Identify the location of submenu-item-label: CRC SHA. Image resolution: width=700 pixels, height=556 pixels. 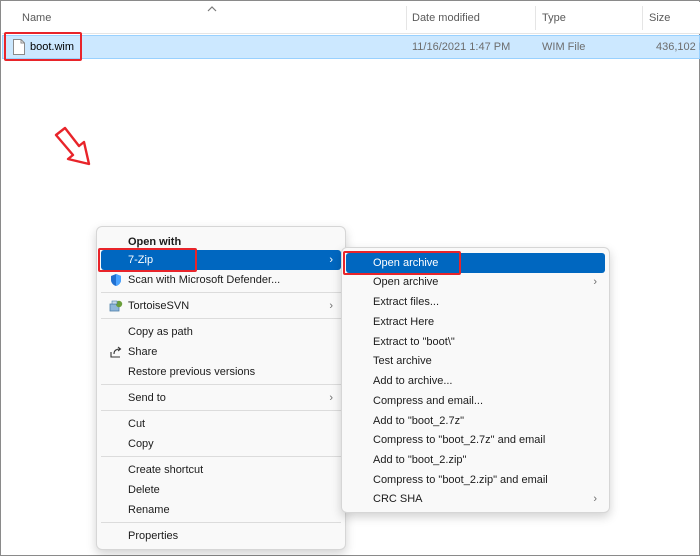
(398, 499).